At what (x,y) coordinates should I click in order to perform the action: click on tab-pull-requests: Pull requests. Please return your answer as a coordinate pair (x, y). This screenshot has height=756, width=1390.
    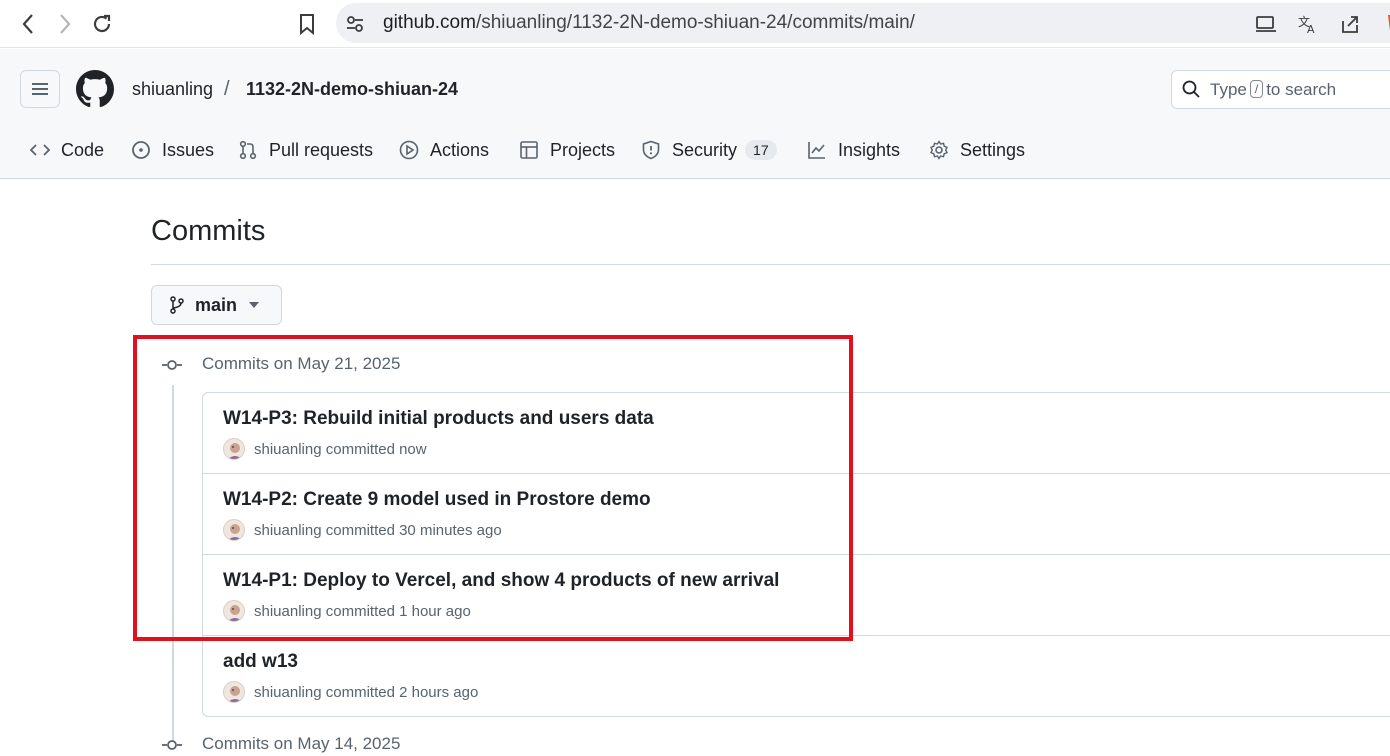
    Looking at the image, I should click on (305, 150).